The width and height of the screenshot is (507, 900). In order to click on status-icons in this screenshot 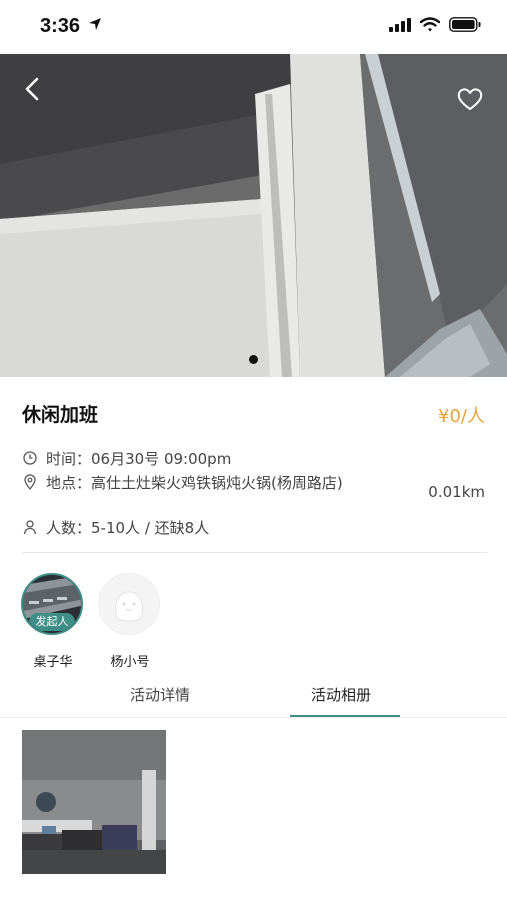, I will do `click(435, 24)`.